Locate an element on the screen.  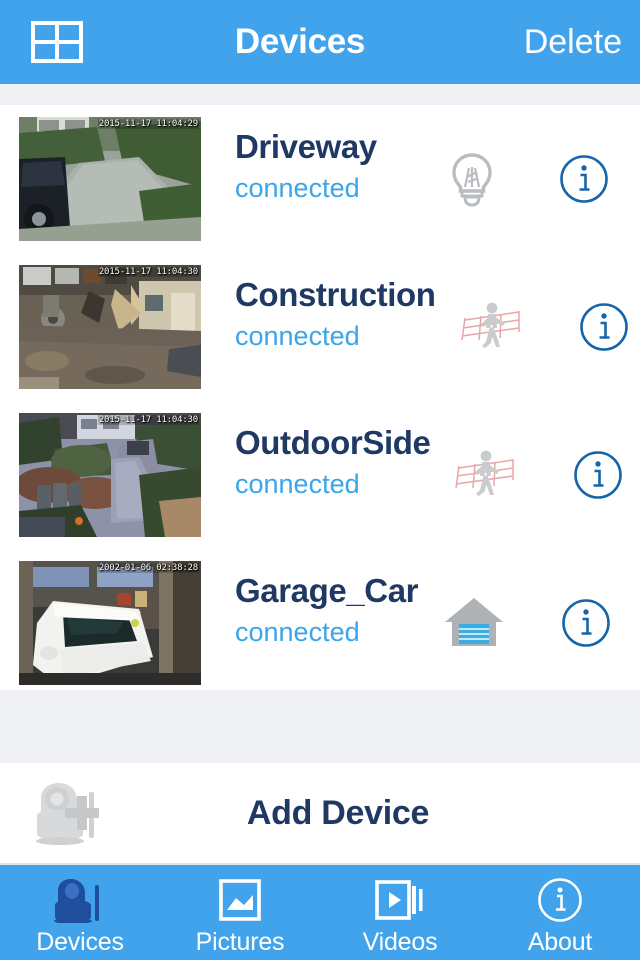
add-device-row: Add Device is located at coordinates (320, 814).